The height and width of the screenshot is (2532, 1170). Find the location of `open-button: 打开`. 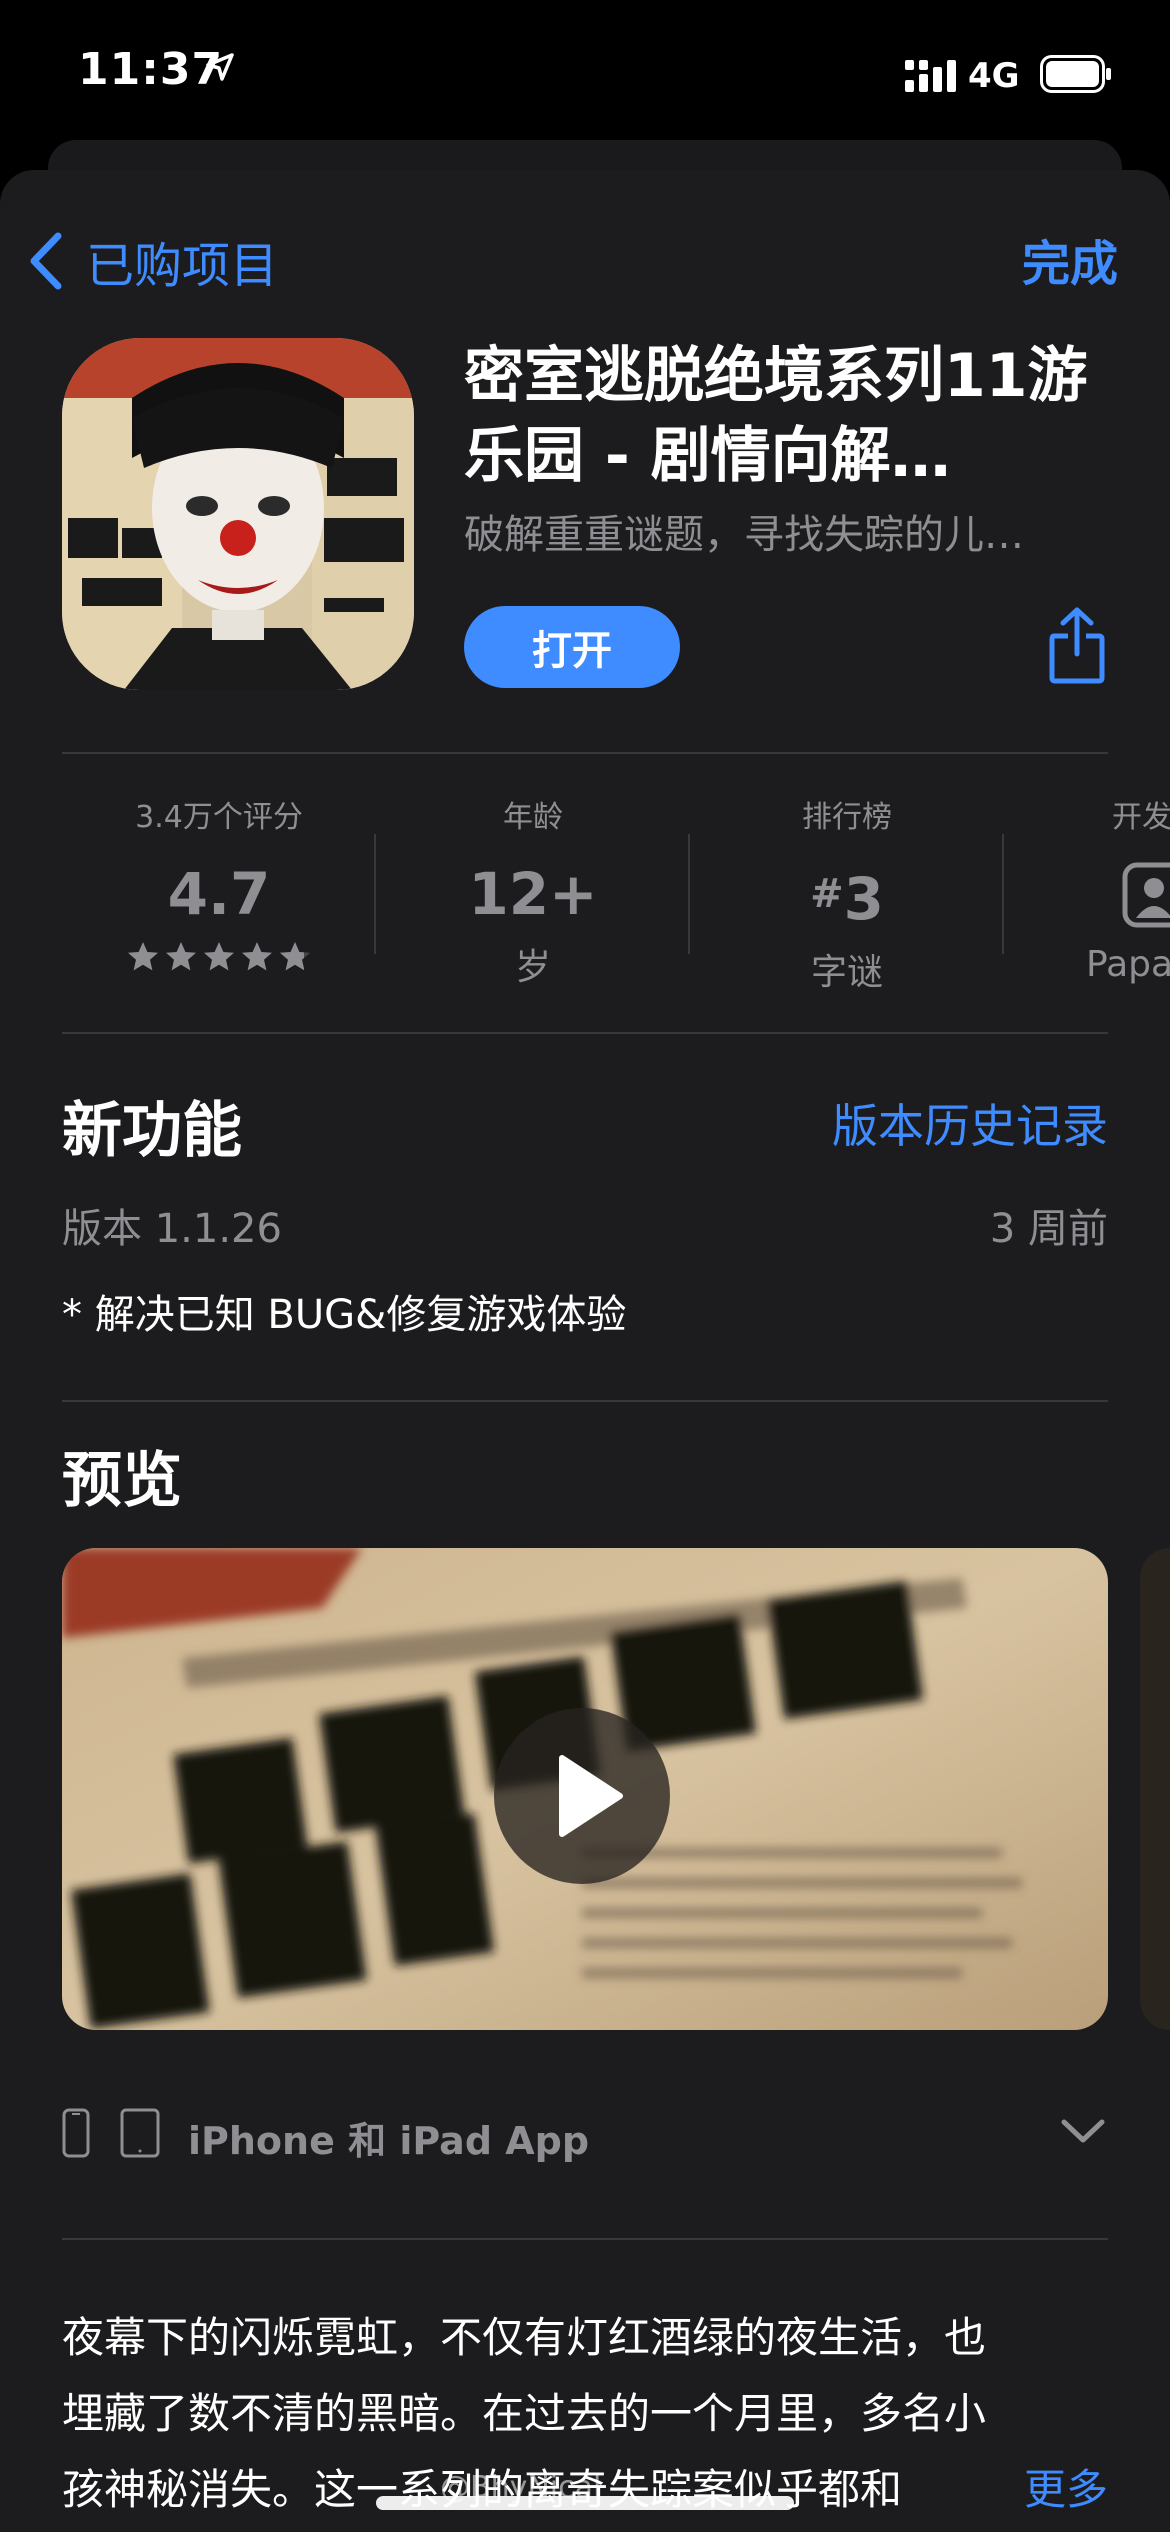

open-button: 打开 is located at coordinates (572, 647).